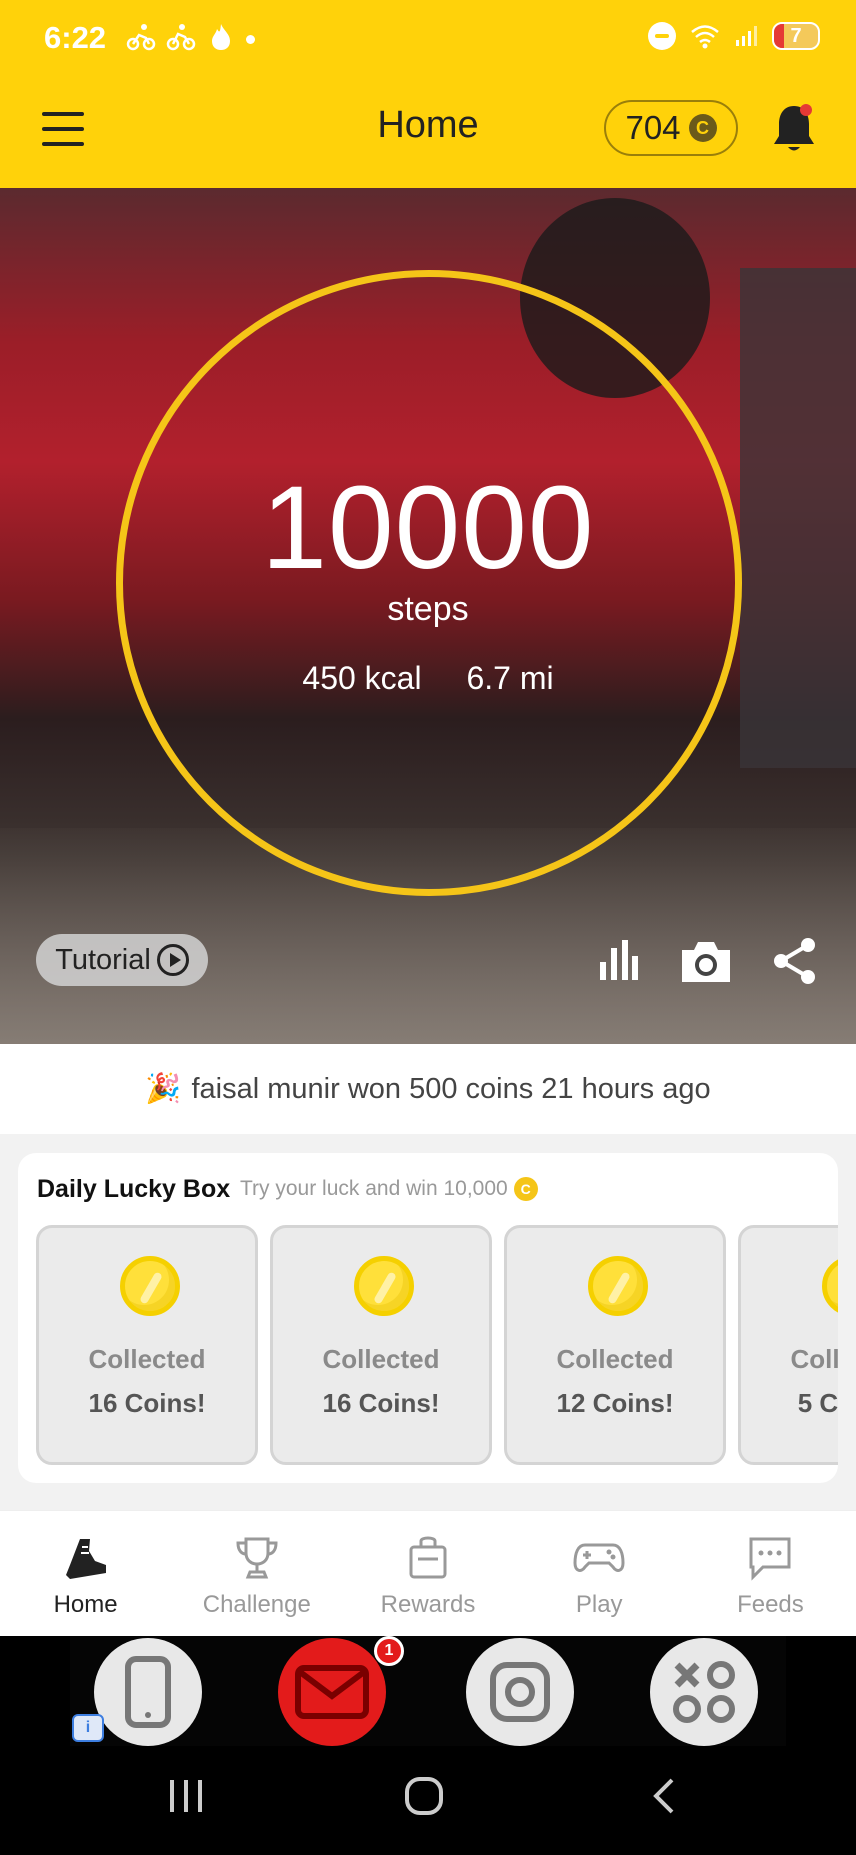 This screenshot has width=856, height=1855. I want to click on nav-label: Feeds, so click(770, 1604).